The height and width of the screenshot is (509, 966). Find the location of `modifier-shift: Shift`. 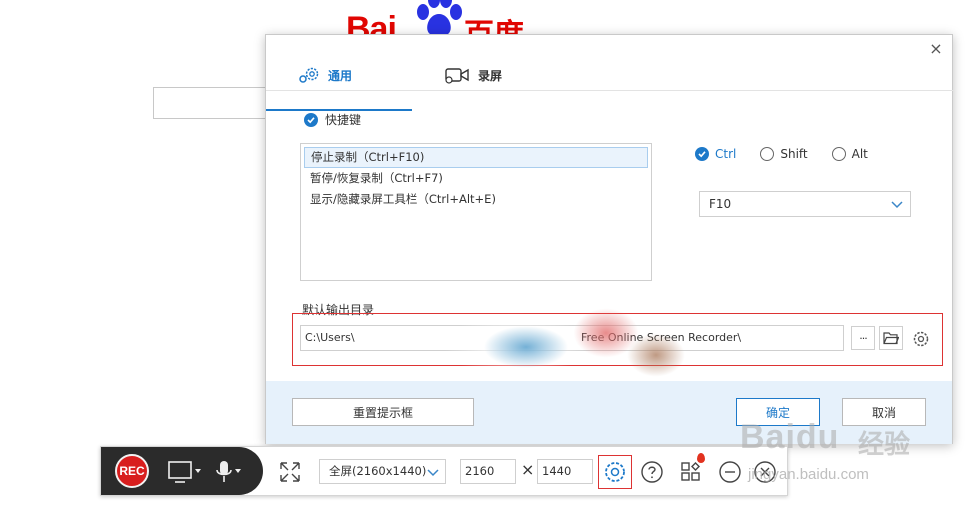

modifier-shift: Shift is located at coordinates (784, 154).